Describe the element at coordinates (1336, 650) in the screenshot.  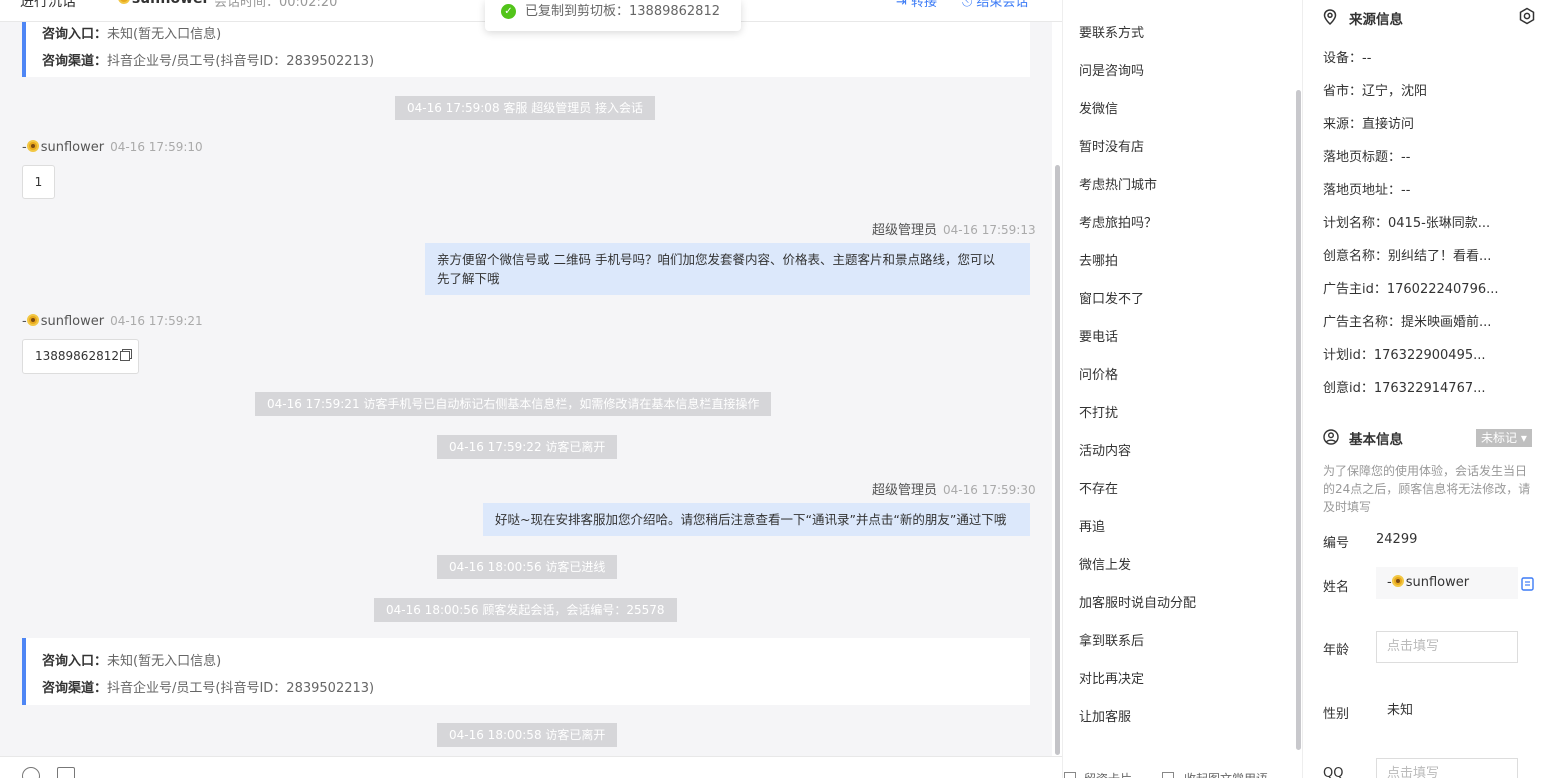
I see `age-label: 年龄` at that location.